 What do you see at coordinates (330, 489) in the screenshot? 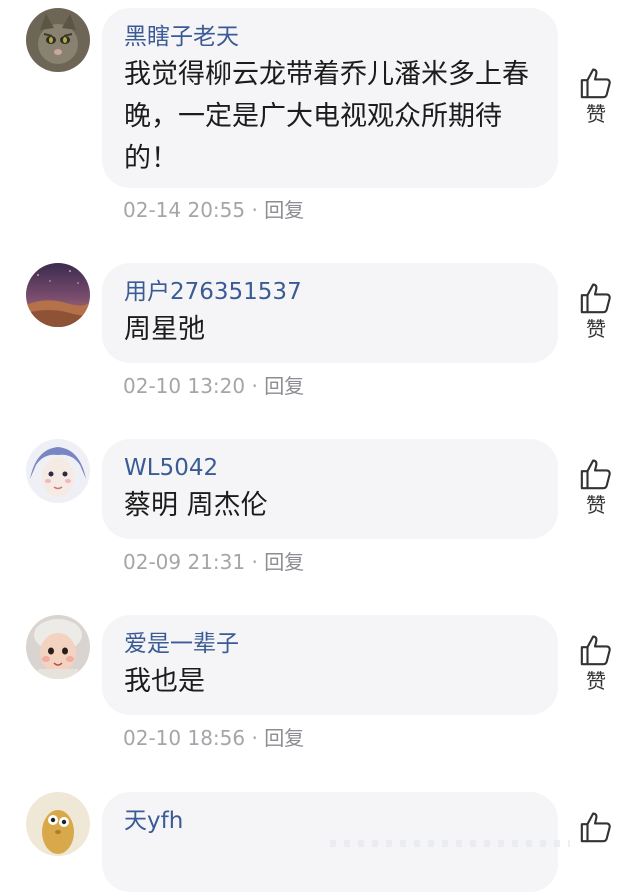
I see `comment-bubble: WL5042 蔡明 周杰伦` at bounding box center [330, 489].